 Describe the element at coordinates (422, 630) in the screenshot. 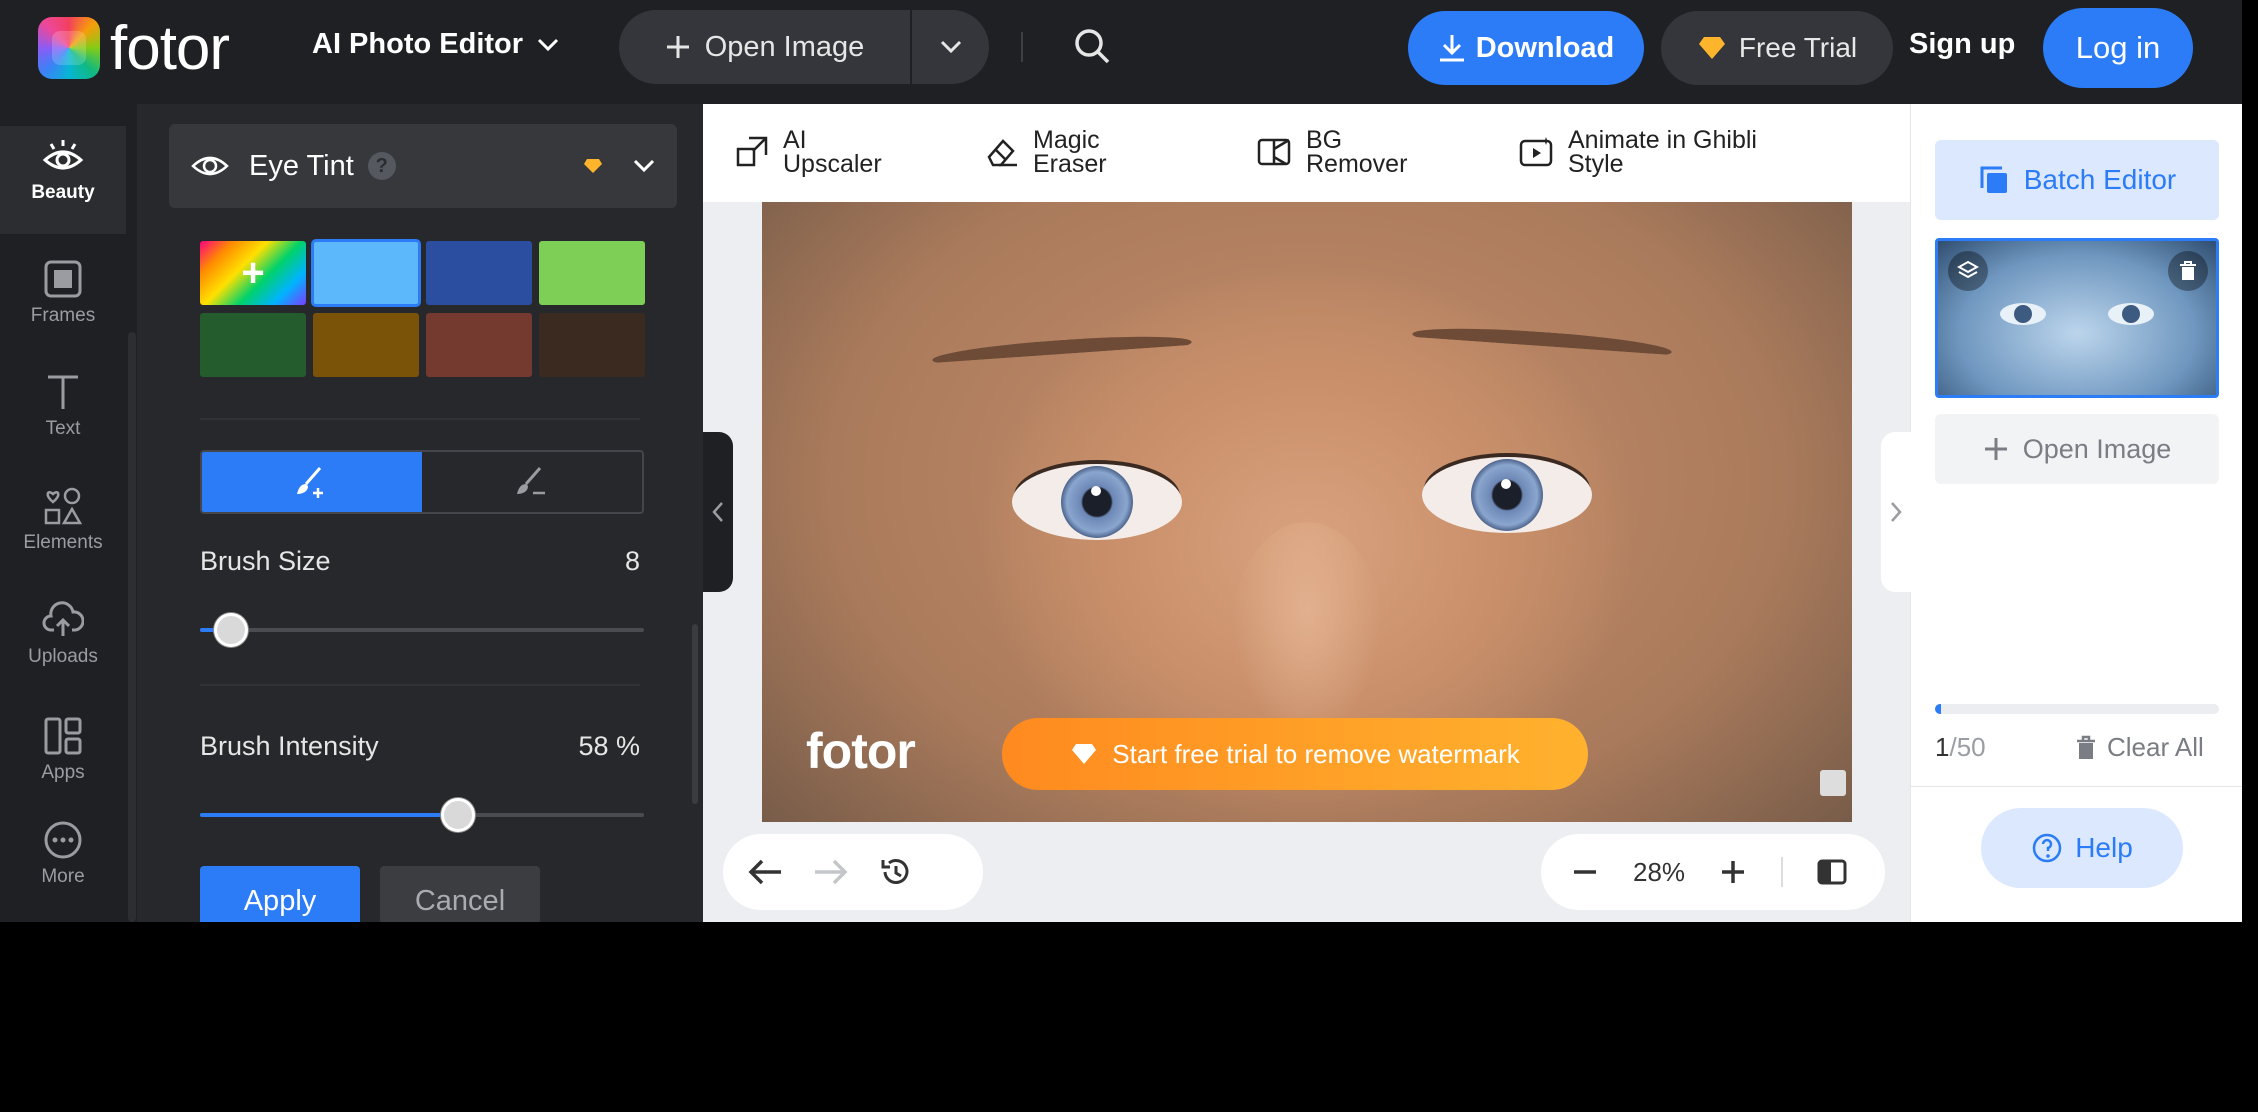

I see `brush-size-slider` at that location.